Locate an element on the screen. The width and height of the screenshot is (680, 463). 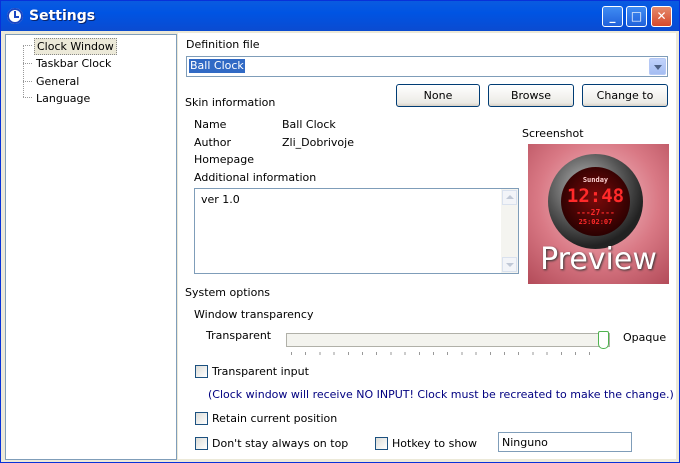
chevron-down-icon is located at coordinates (657, 66).